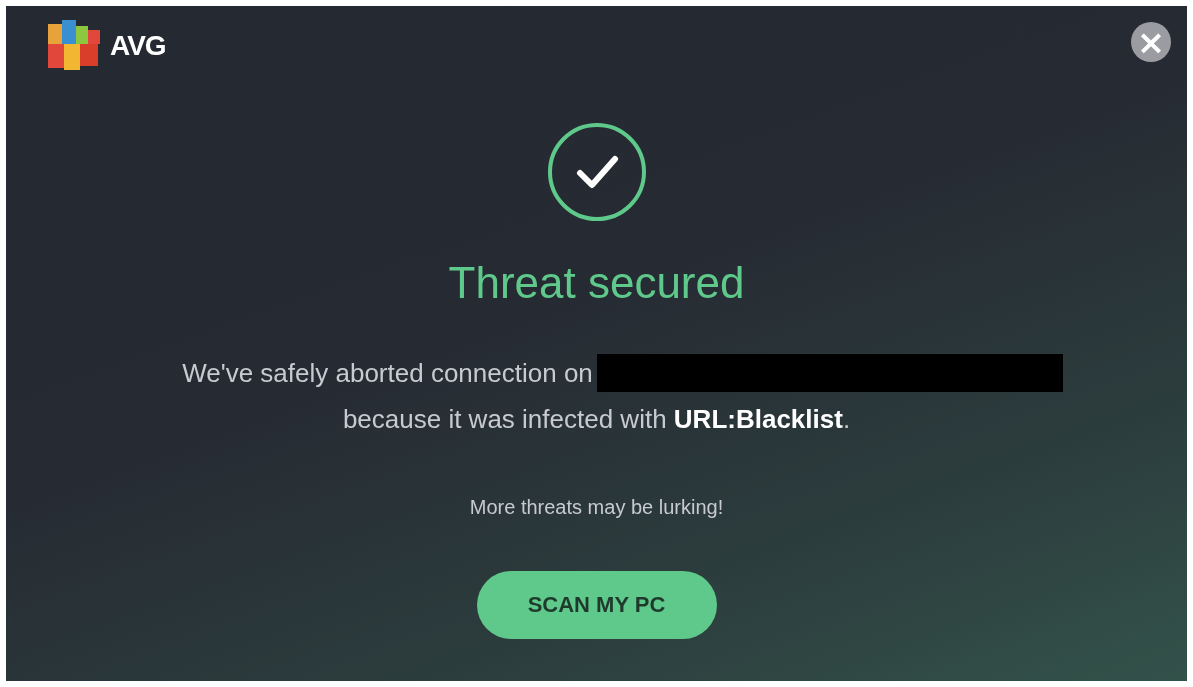 This screenshot has width=1193, height=687. Describe the element at coordinates (596, 605) in the screenshot. I see `scan-button: SCAN MY PC` at that location.